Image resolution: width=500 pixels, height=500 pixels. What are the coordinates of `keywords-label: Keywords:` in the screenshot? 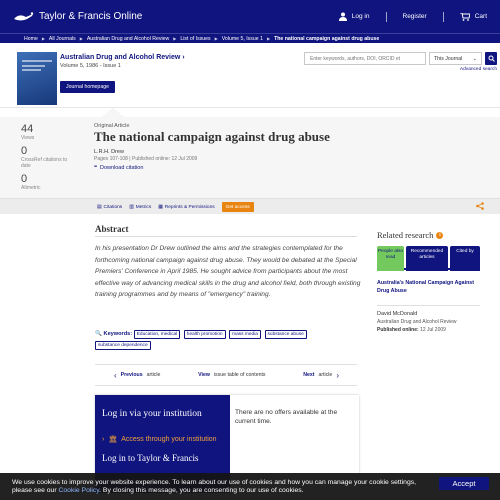 It's located at (118, 334).